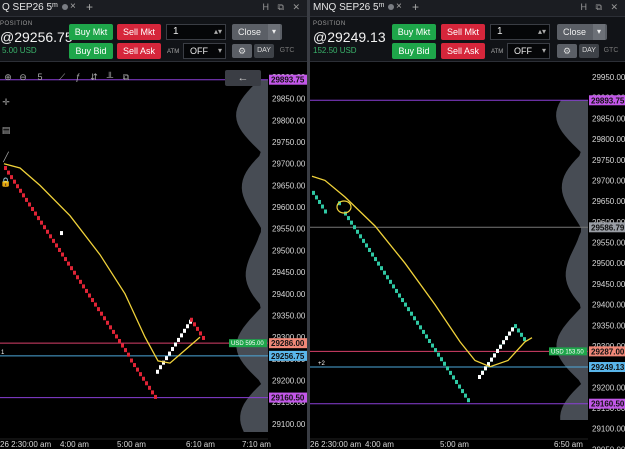 This screenshot has width=625, height=449. What do you see at coordinates (6, 157) in the screenshot?
I see `draw-line-icon: ╱` at bounding box center [6, 157].